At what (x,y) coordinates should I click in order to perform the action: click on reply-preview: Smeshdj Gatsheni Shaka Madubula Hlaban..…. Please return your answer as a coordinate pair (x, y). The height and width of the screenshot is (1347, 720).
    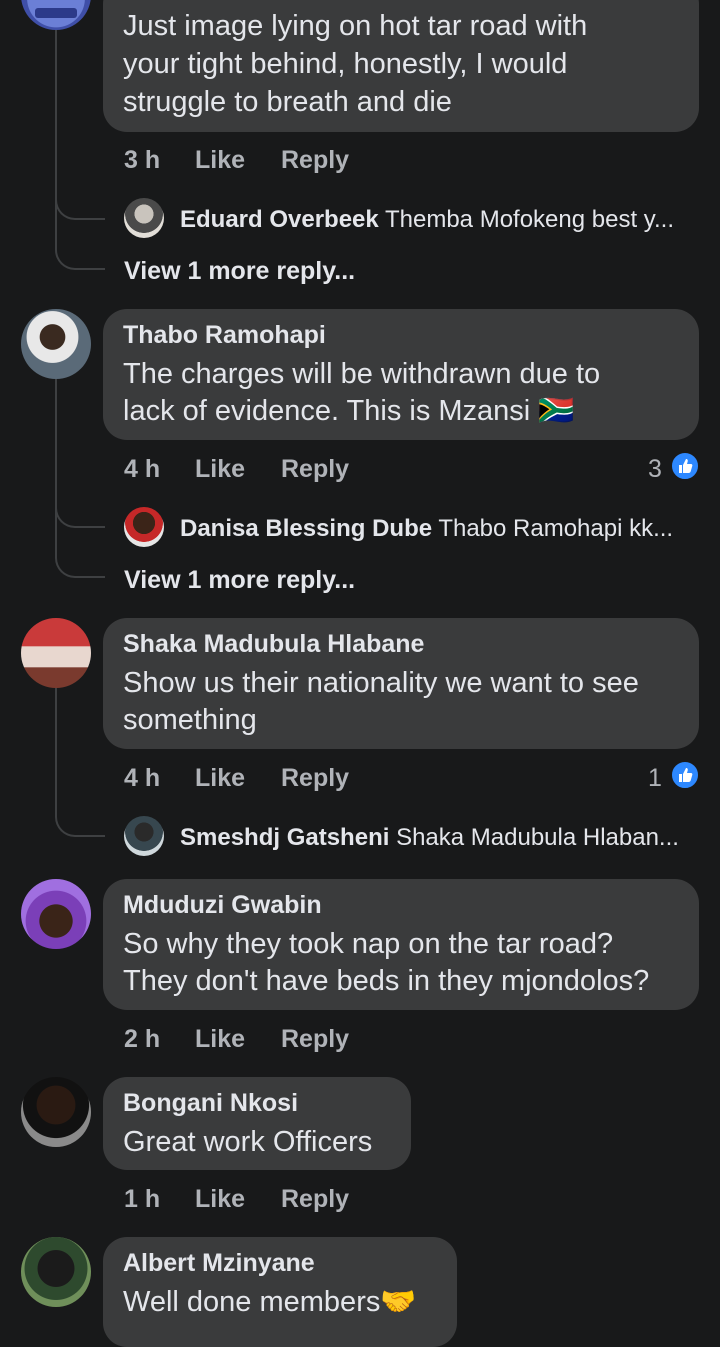
    Looking at the image, I should click on (429, 838).